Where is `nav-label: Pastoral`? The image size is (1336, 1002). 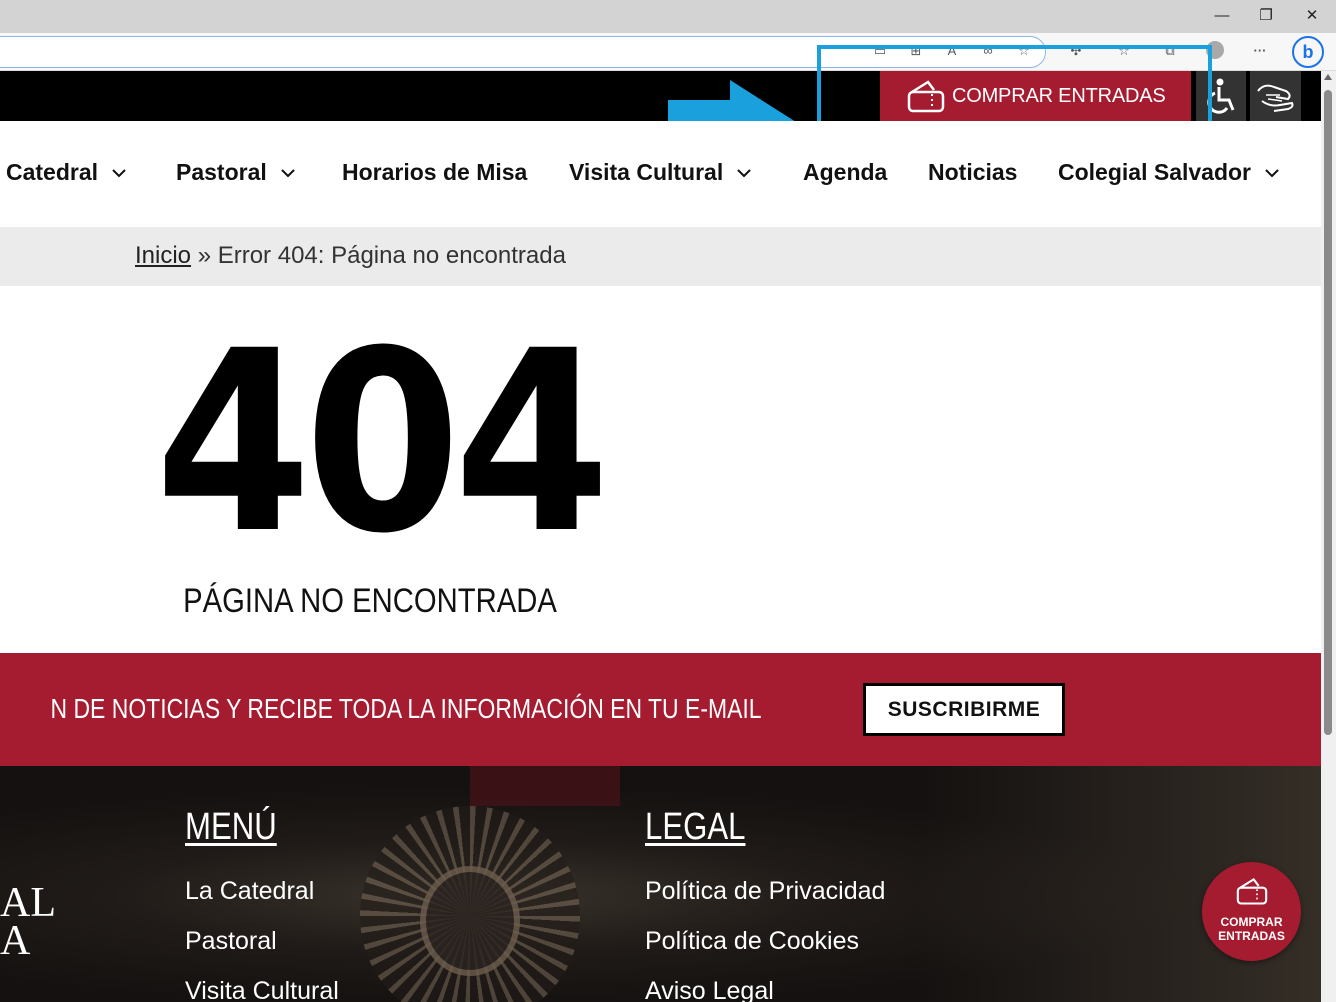 nav-label: Pastoral is located at coordinates (221, 172).